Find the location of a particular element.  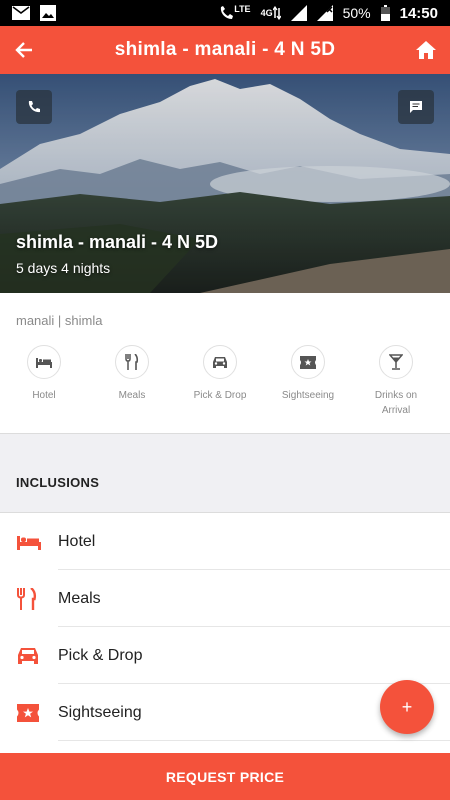

amenity-meals: Meals is located at coordinates (132, 381).